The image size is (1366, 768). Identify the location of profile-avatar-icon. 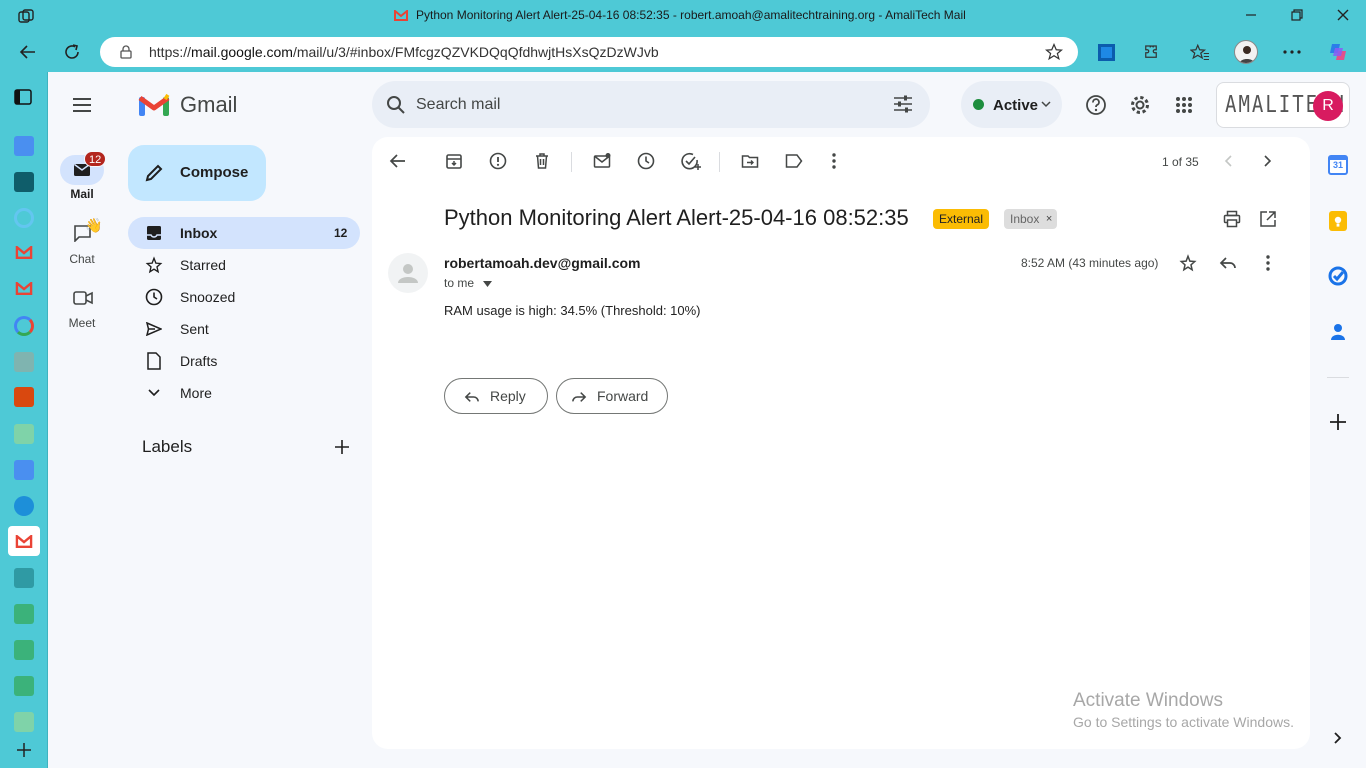
(1246, 52).